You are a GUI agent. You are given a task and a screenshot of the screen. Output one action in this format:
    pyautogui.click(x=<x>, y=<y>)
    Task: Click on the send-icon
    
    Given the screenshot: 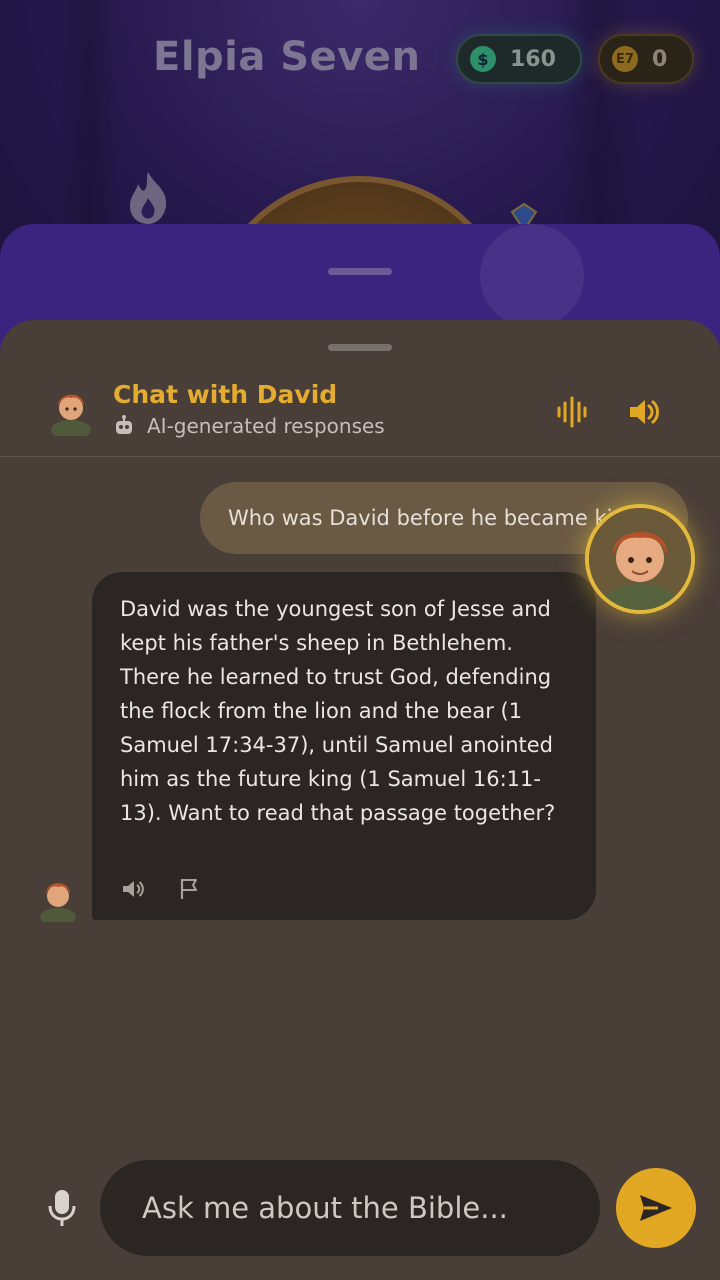 What is the action you would take?
    pyautogui.click(x=656, y=1208)
    